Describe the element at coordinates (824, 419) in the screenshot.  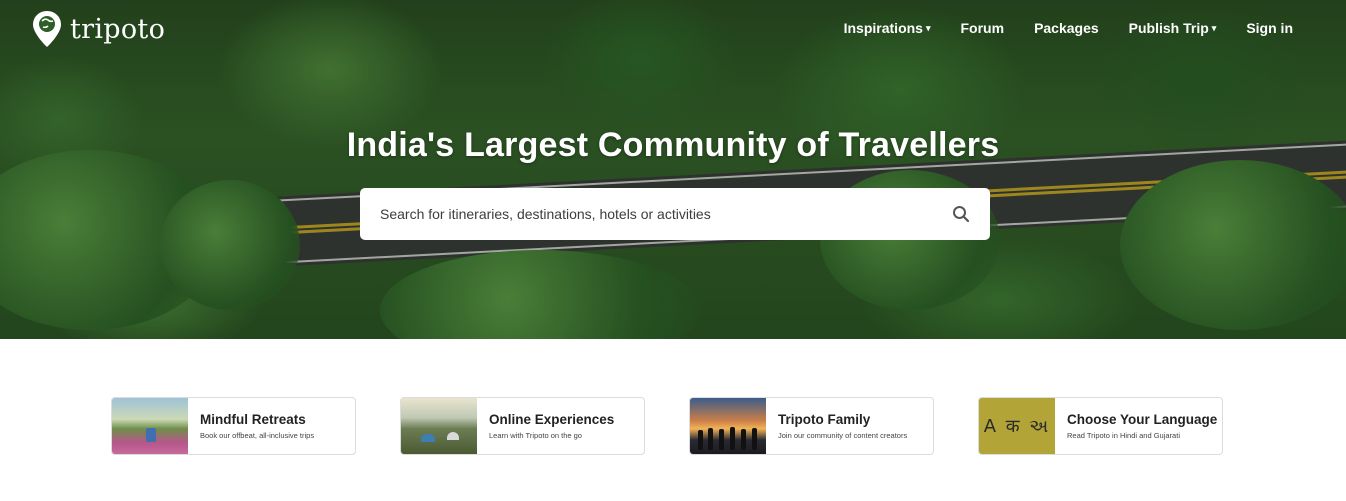
I see `card-title: Tripoto Family` at that location.